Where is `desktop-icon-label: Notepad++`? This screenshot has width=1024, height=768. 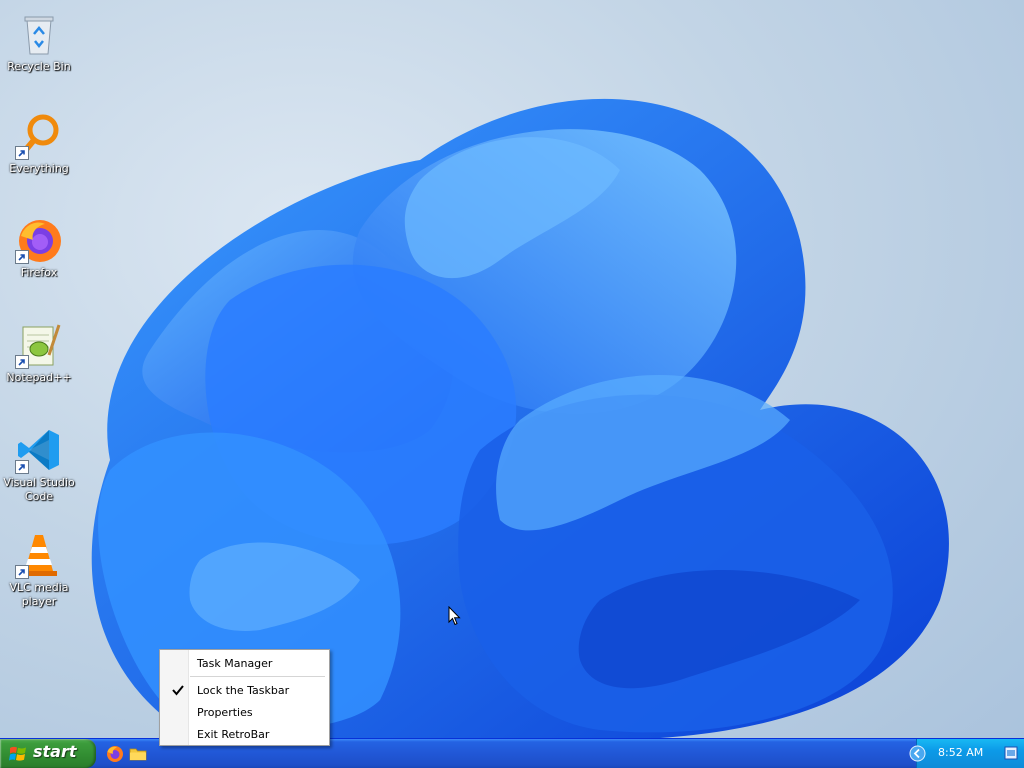
desktop-icon-label: Notepad++ is located at coordinates (39, 377).